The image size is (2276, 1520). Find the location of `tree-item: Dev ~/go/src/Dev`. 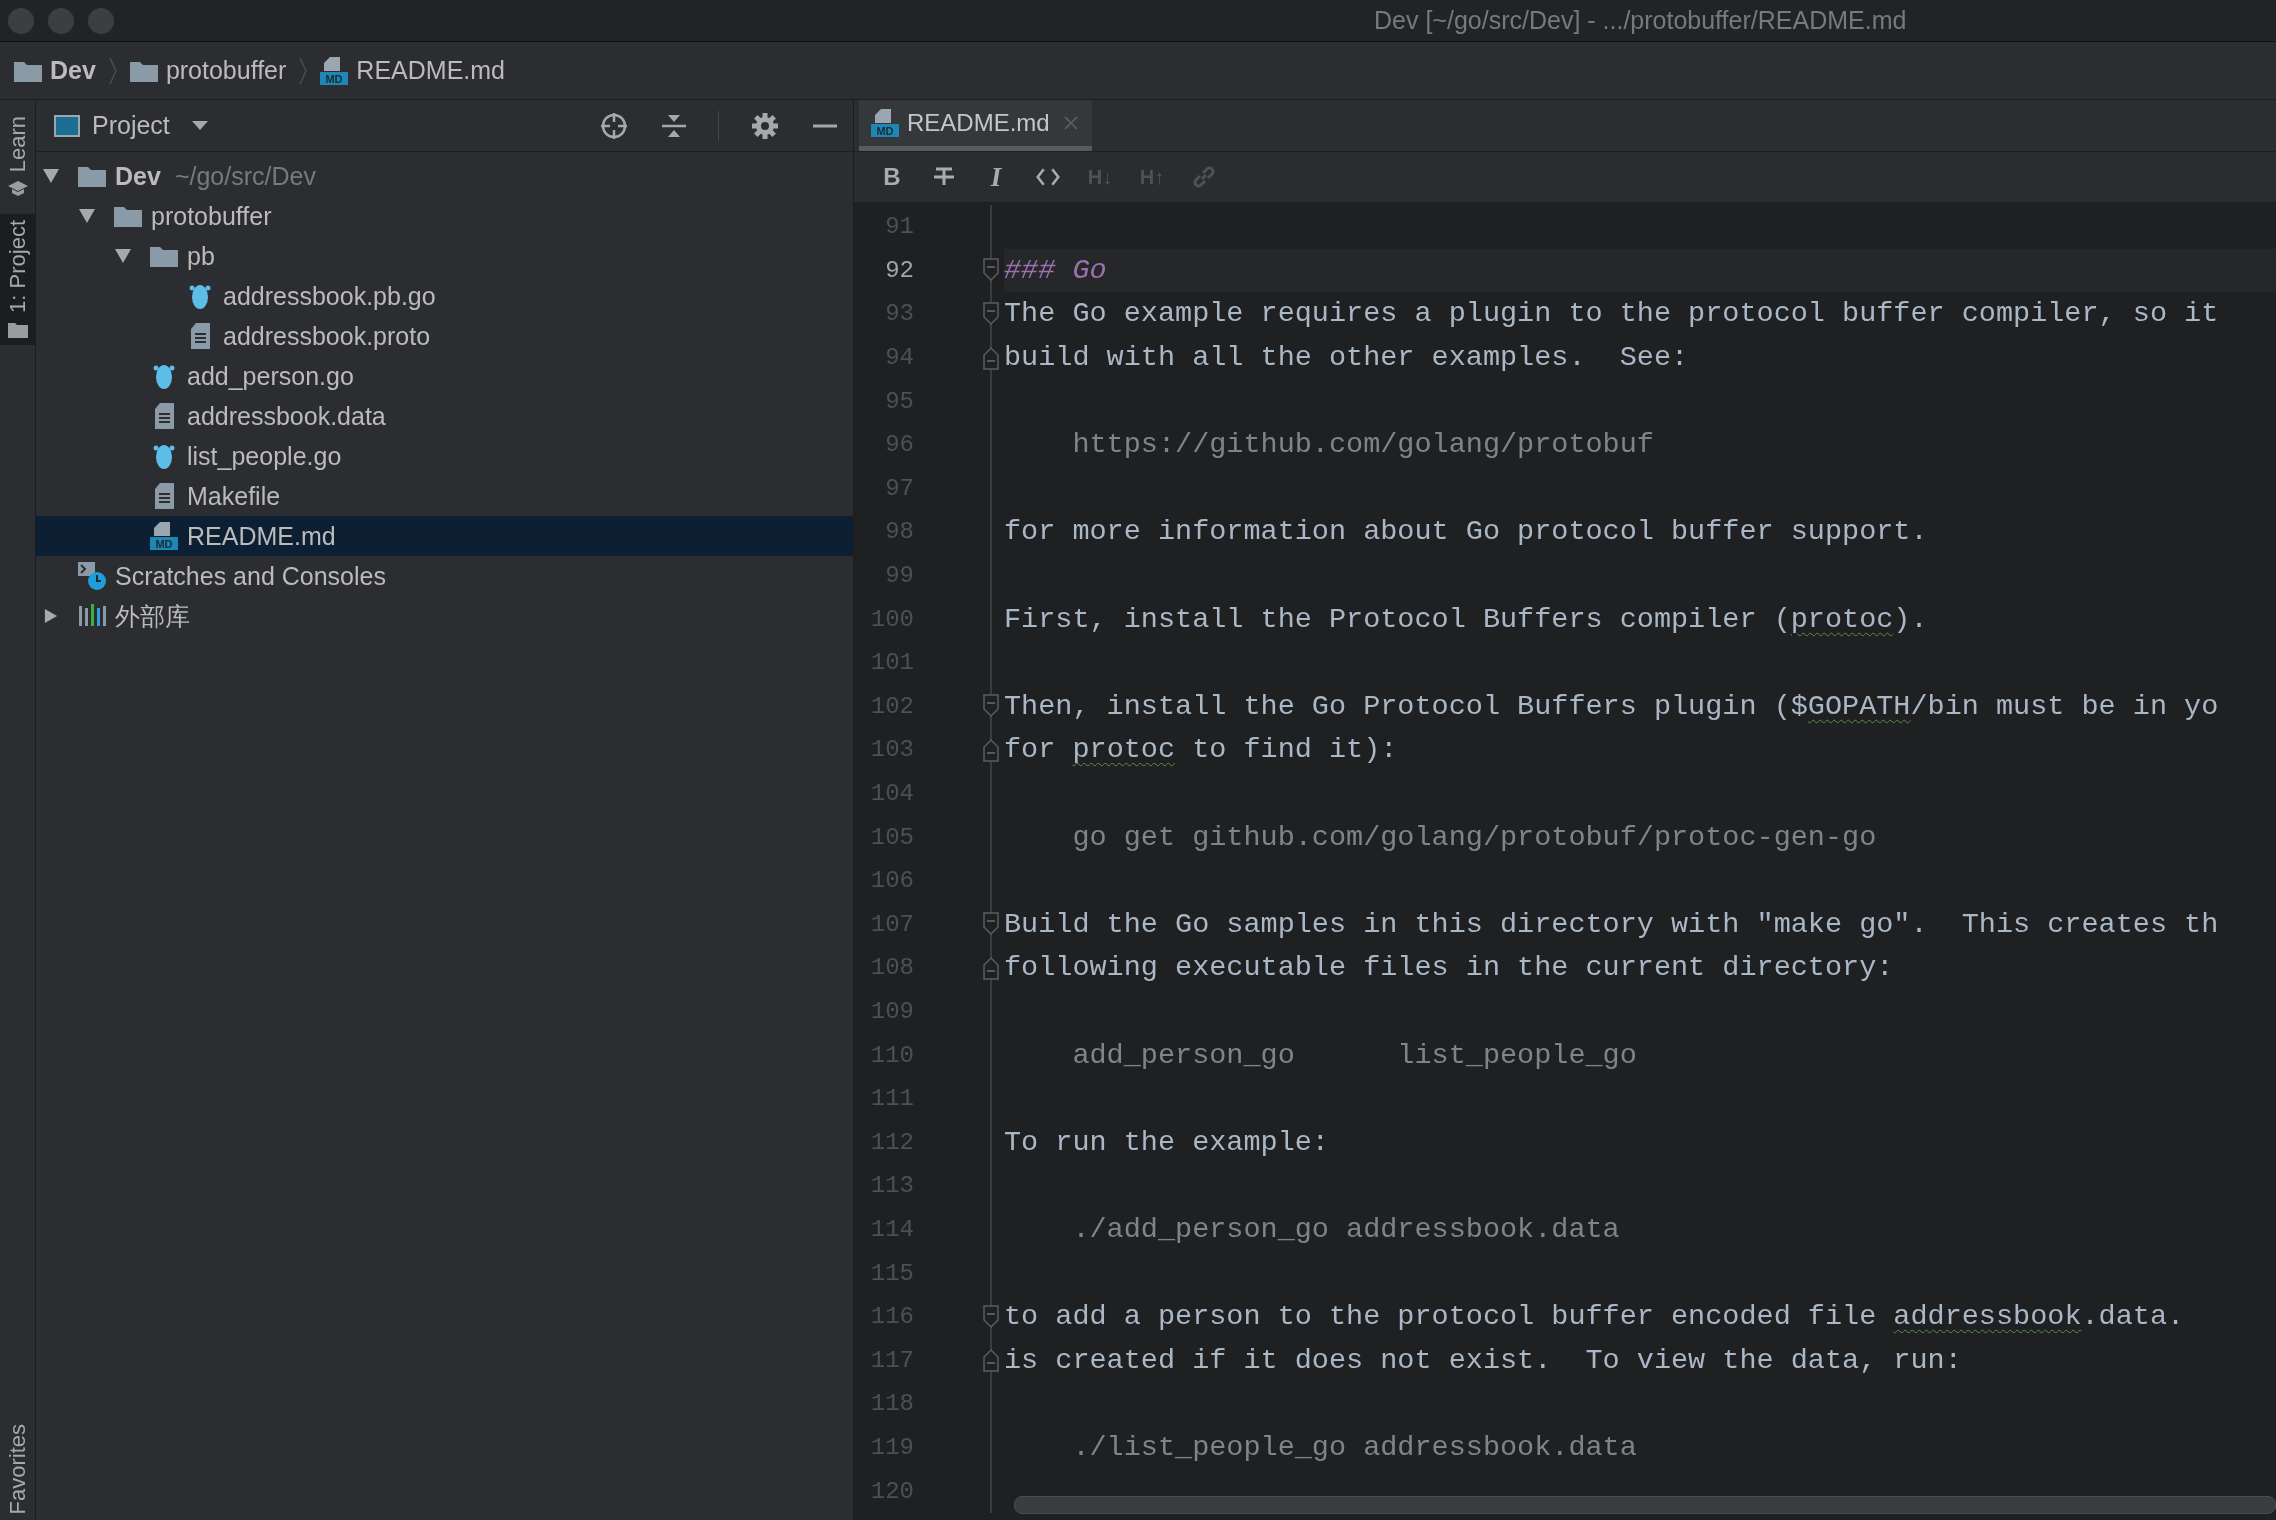

tree-item: Dev ~/go/src/Dev is located at coordinates (444, 176).